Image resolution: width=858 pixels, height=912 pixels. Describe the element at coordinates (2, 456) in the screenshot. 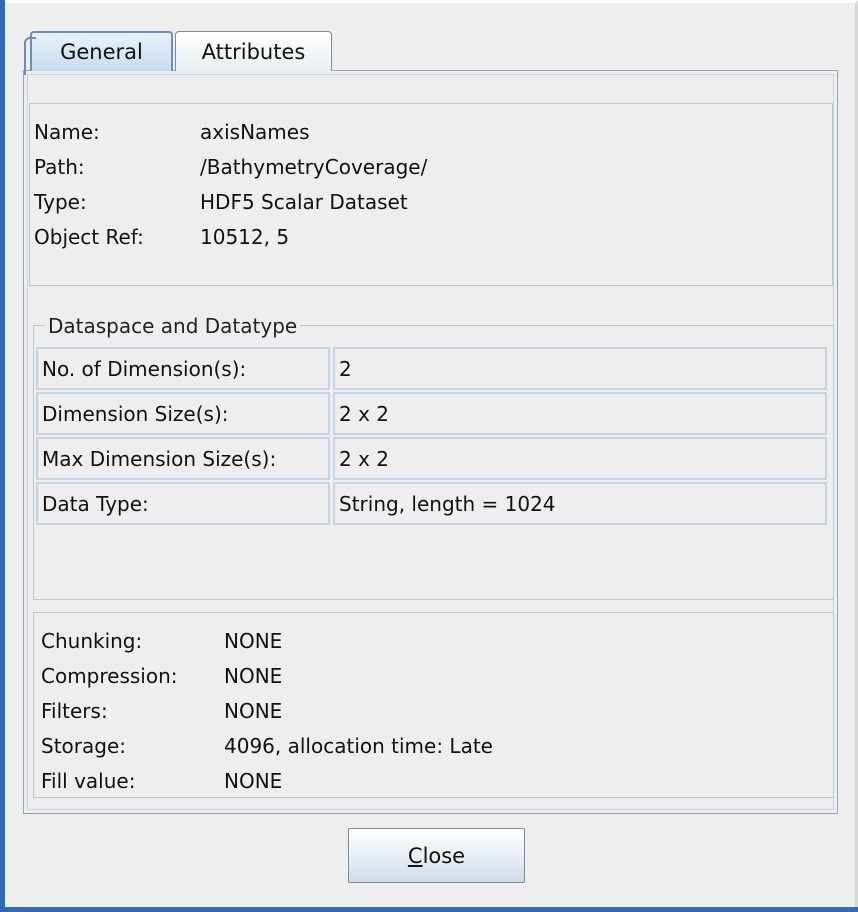

I see `window-border-left` at that location.